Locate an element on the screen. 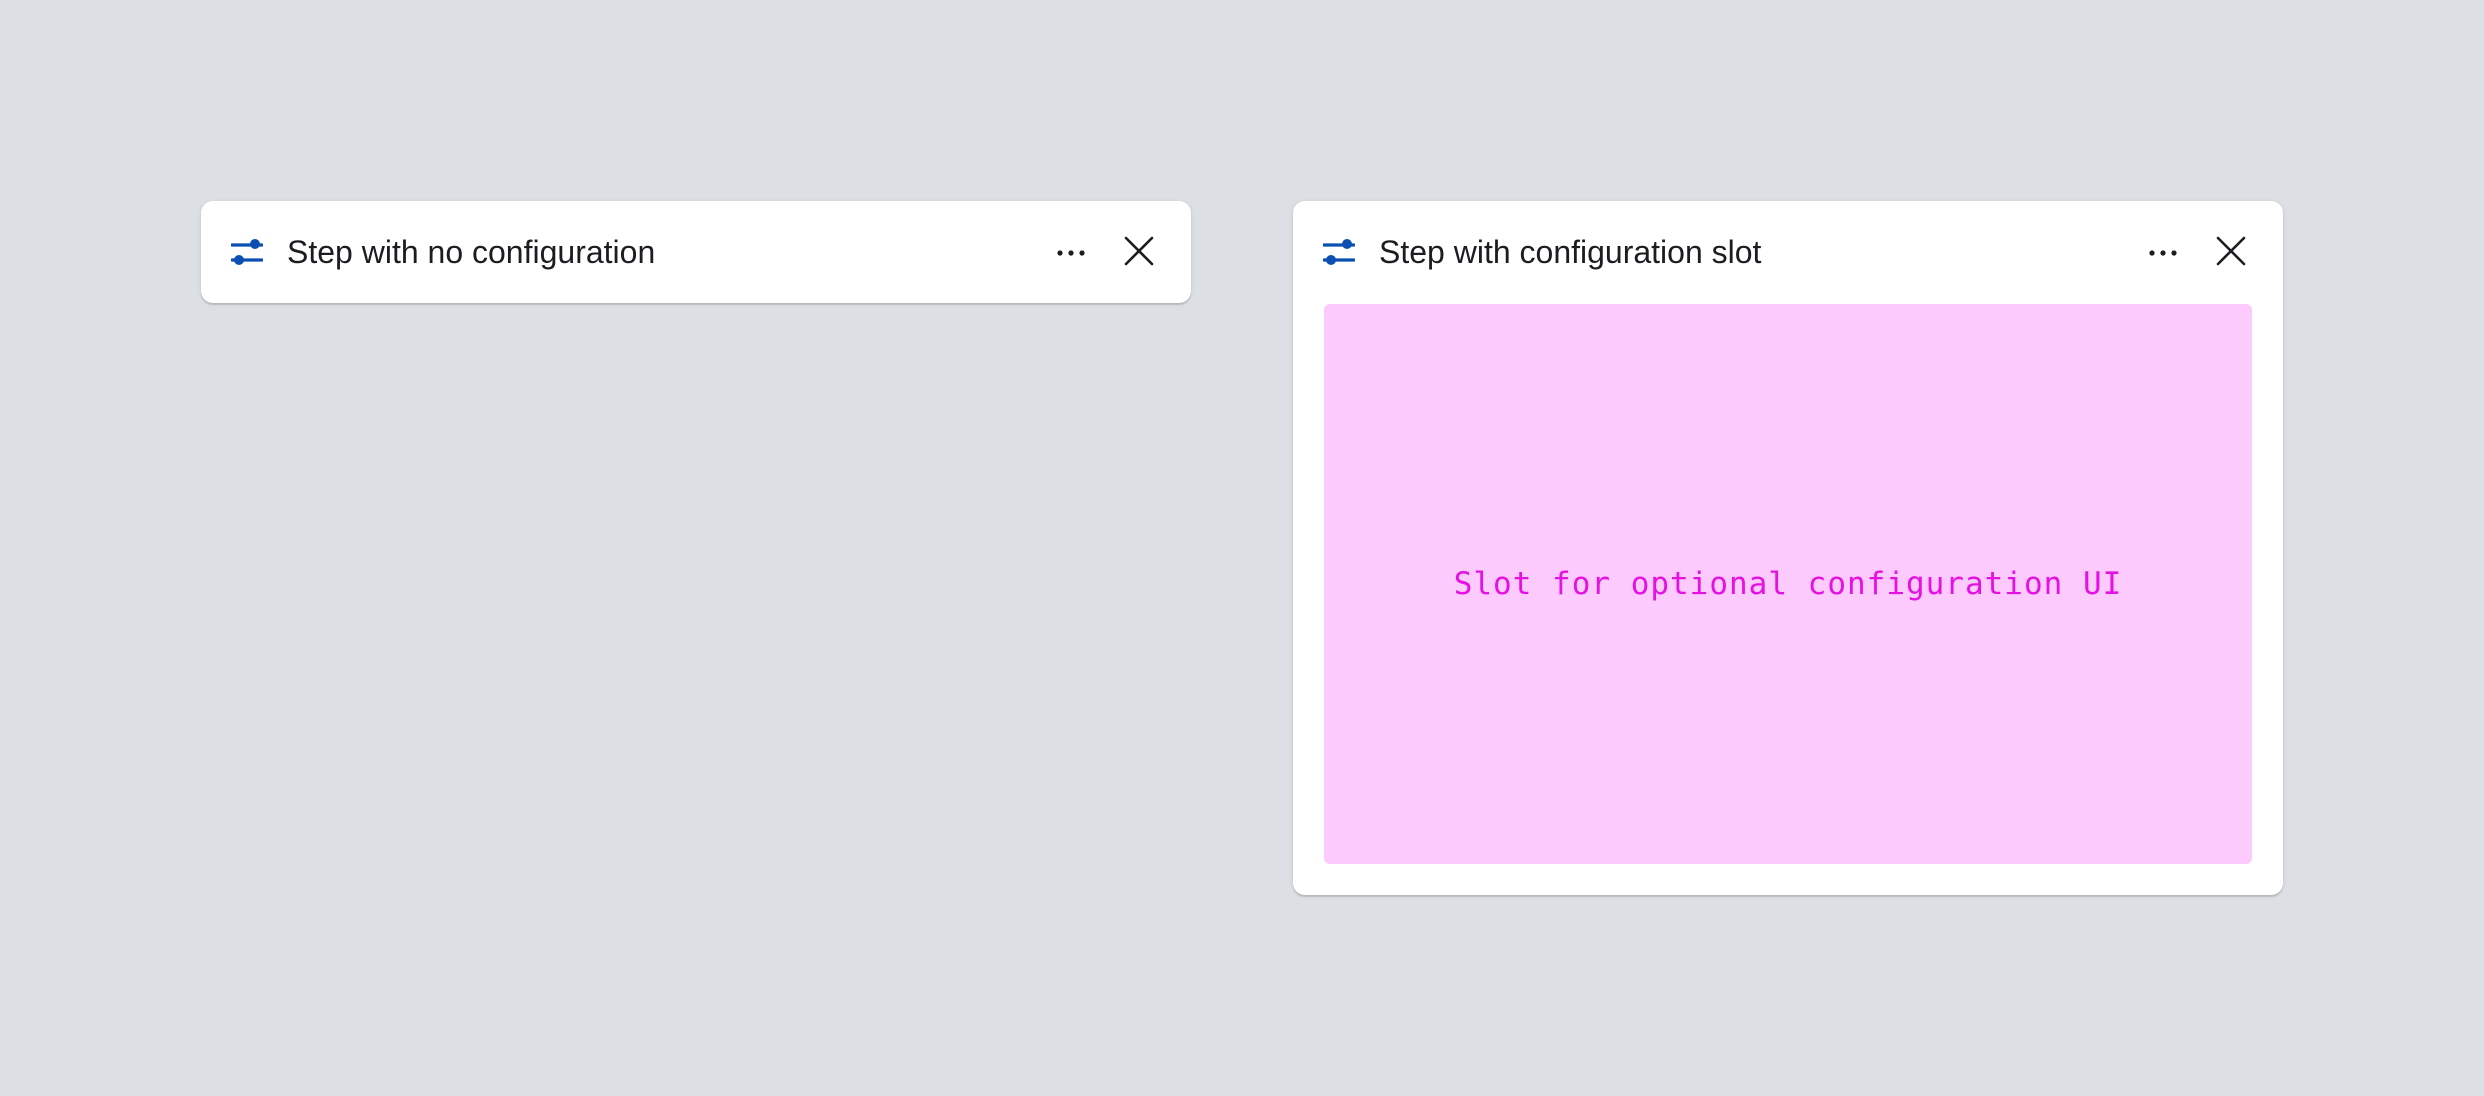  step-card-no-configuration: Step with no configuration is located at coordinates (696, 252).